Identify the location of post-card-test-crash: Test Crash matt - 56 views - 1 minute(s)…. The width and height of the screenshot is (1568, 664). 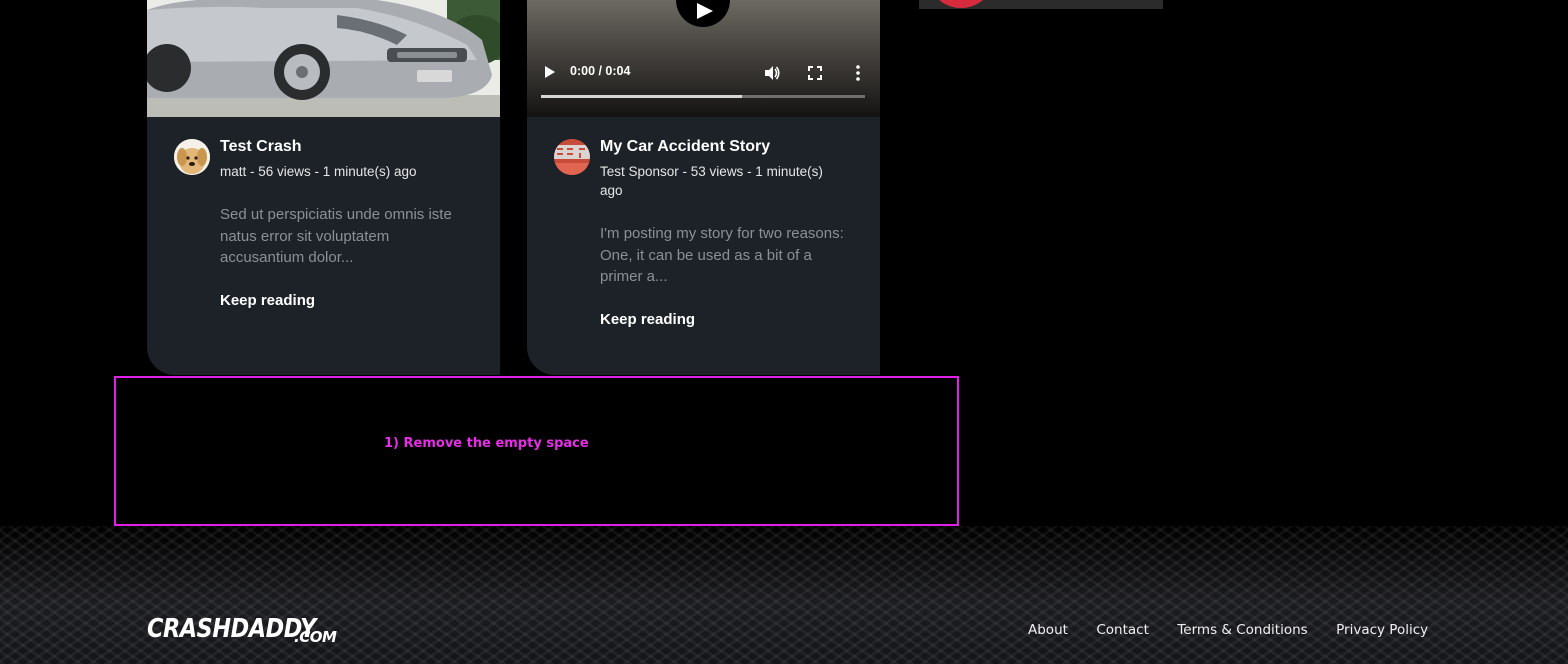
(323, 187).